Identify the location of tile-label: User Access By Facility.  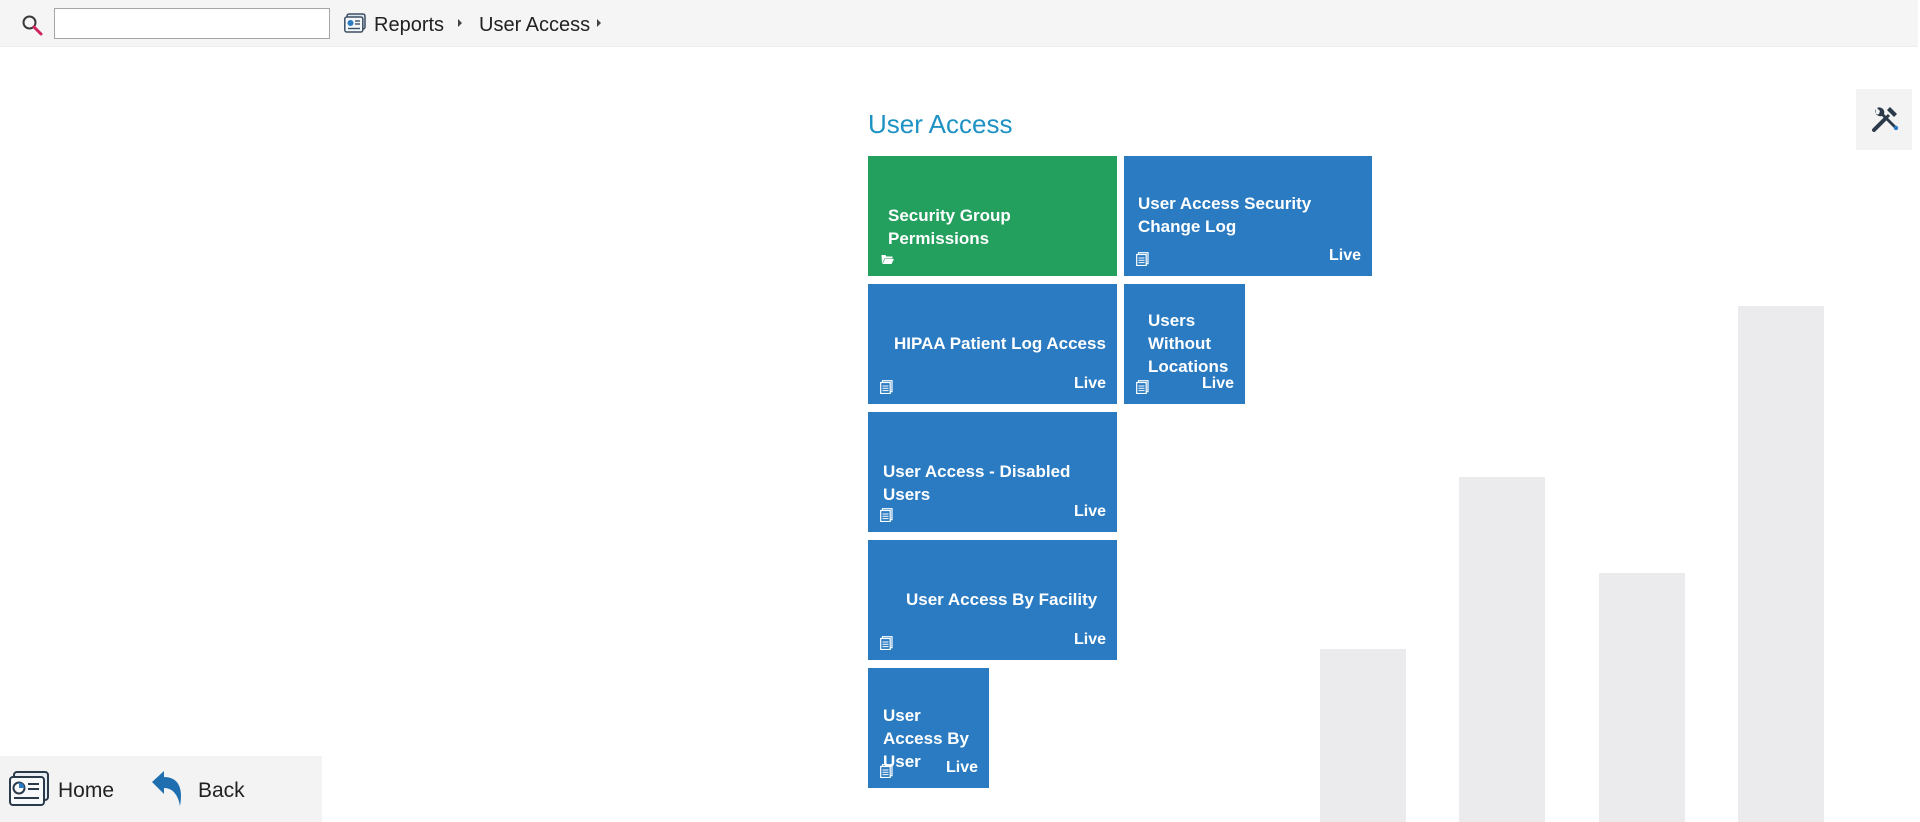
(1002, 599).